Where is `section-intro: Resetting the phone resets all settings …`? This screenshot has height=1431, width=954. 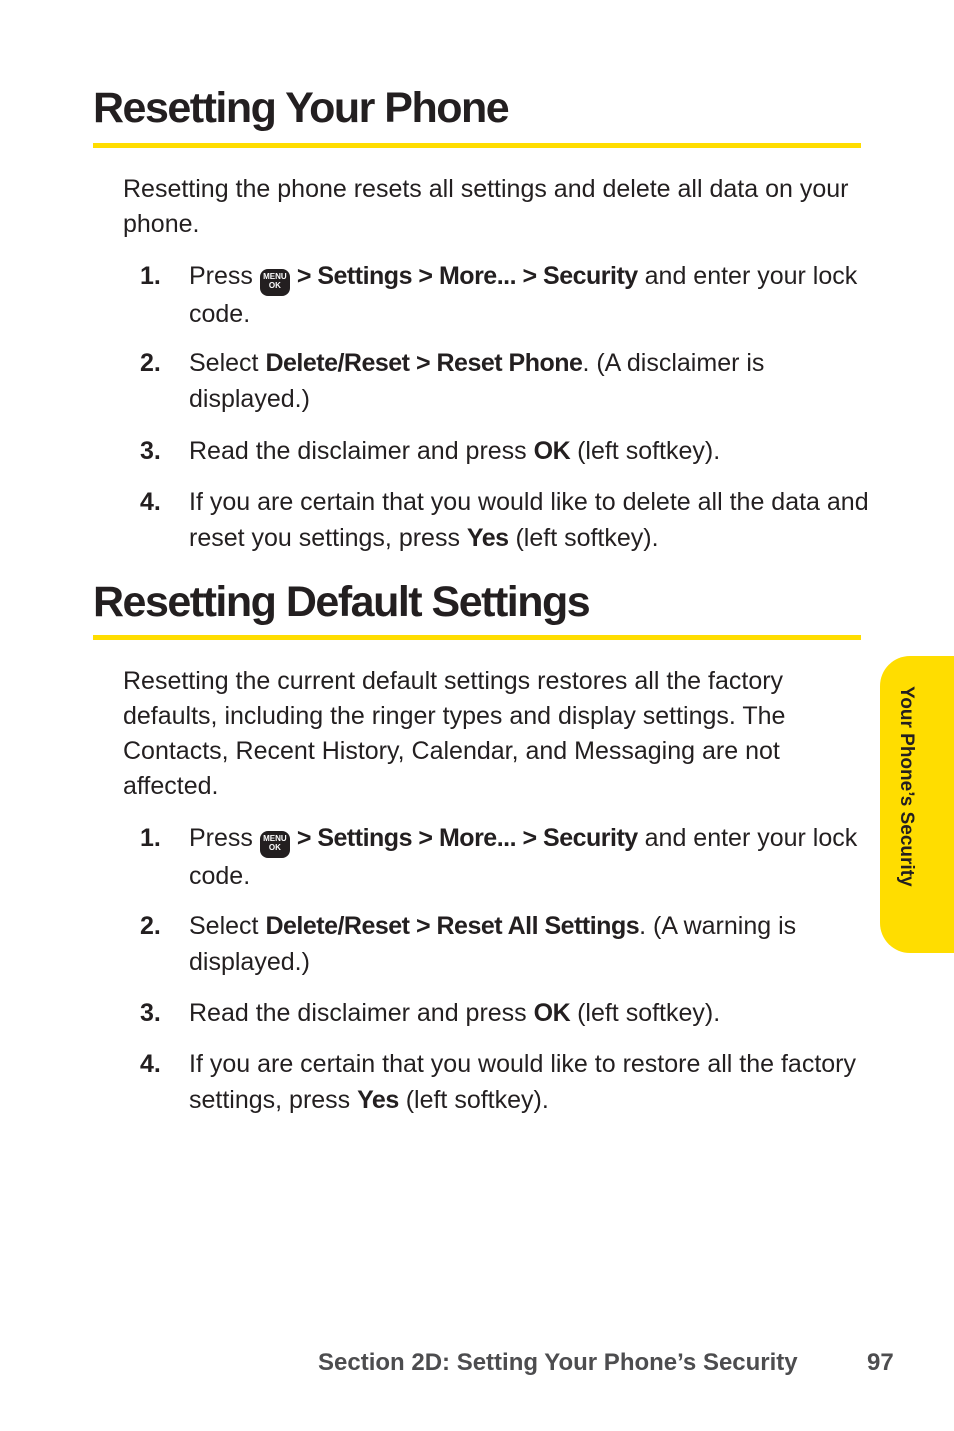
section-intro: Resetting the phone resets all settings … is located at coordinates (486, 206).